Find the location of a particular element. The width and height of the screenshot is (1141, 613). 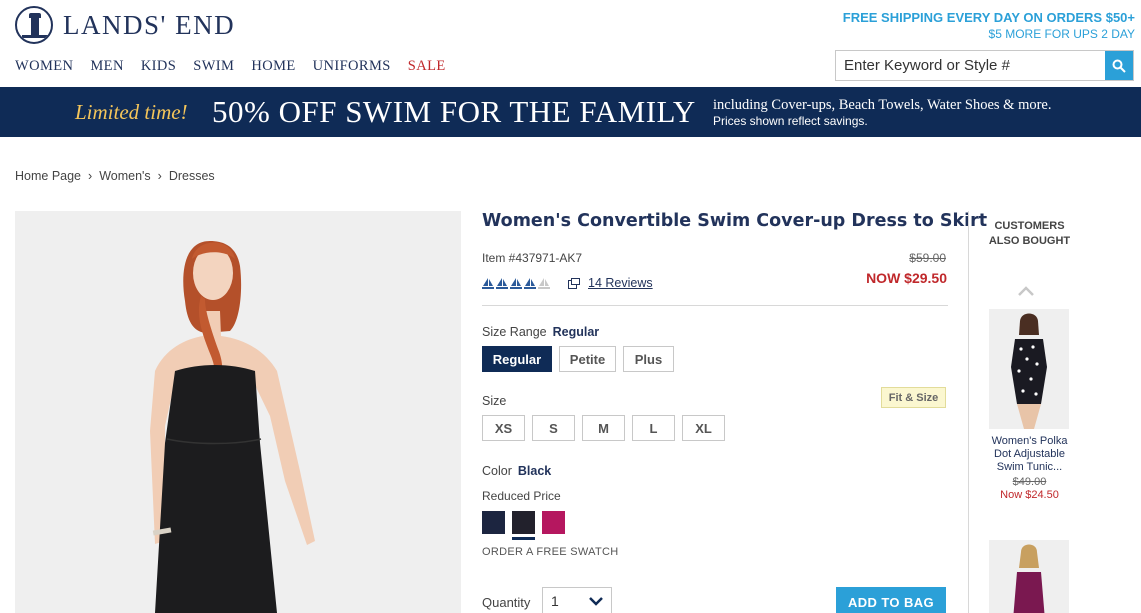

rating-stars is located at coordinates (516, 283).